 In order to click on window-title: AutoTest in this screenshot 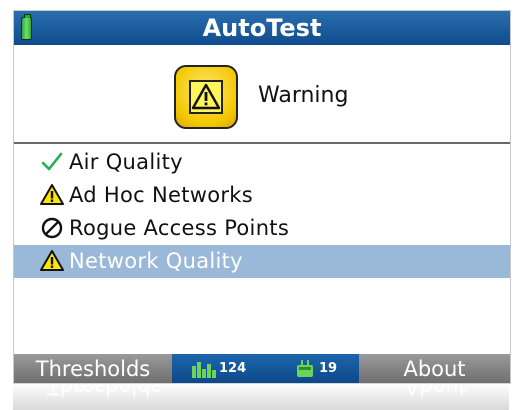, I will do `click(262, 28)`.